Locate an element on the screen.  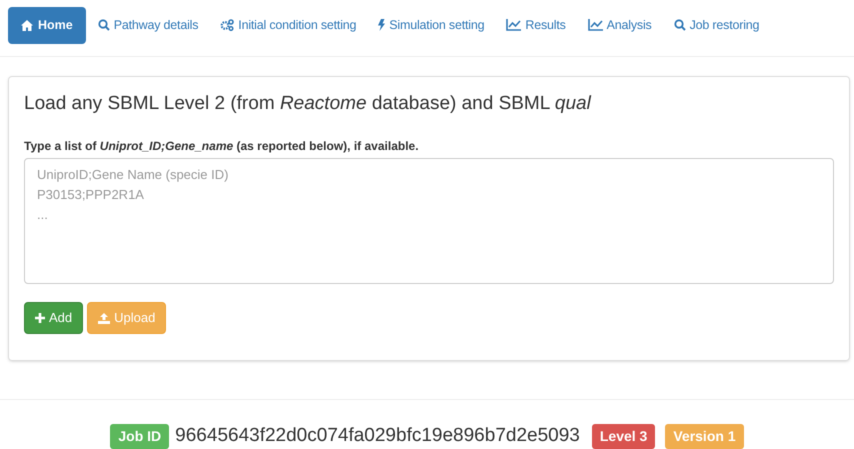
nav-tab: Simulation setting is located at coordinates (431, 25).